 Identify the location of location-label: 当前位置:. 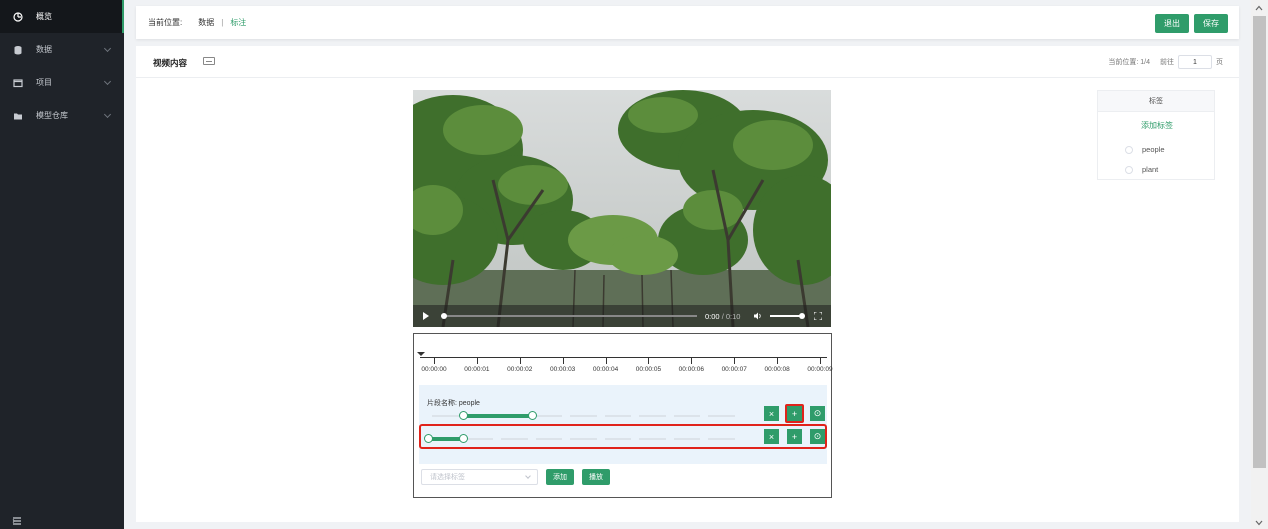
(165, 22).